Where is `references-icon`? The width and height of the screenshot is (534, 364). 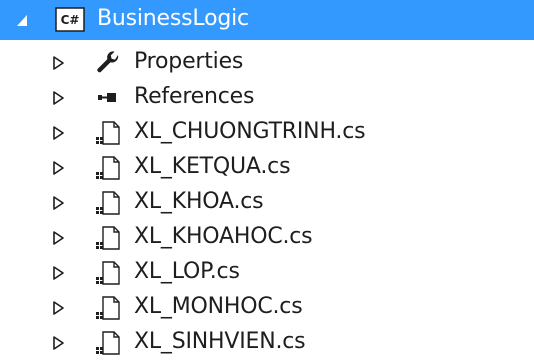
references-icon is located at coordinates (107, 97).